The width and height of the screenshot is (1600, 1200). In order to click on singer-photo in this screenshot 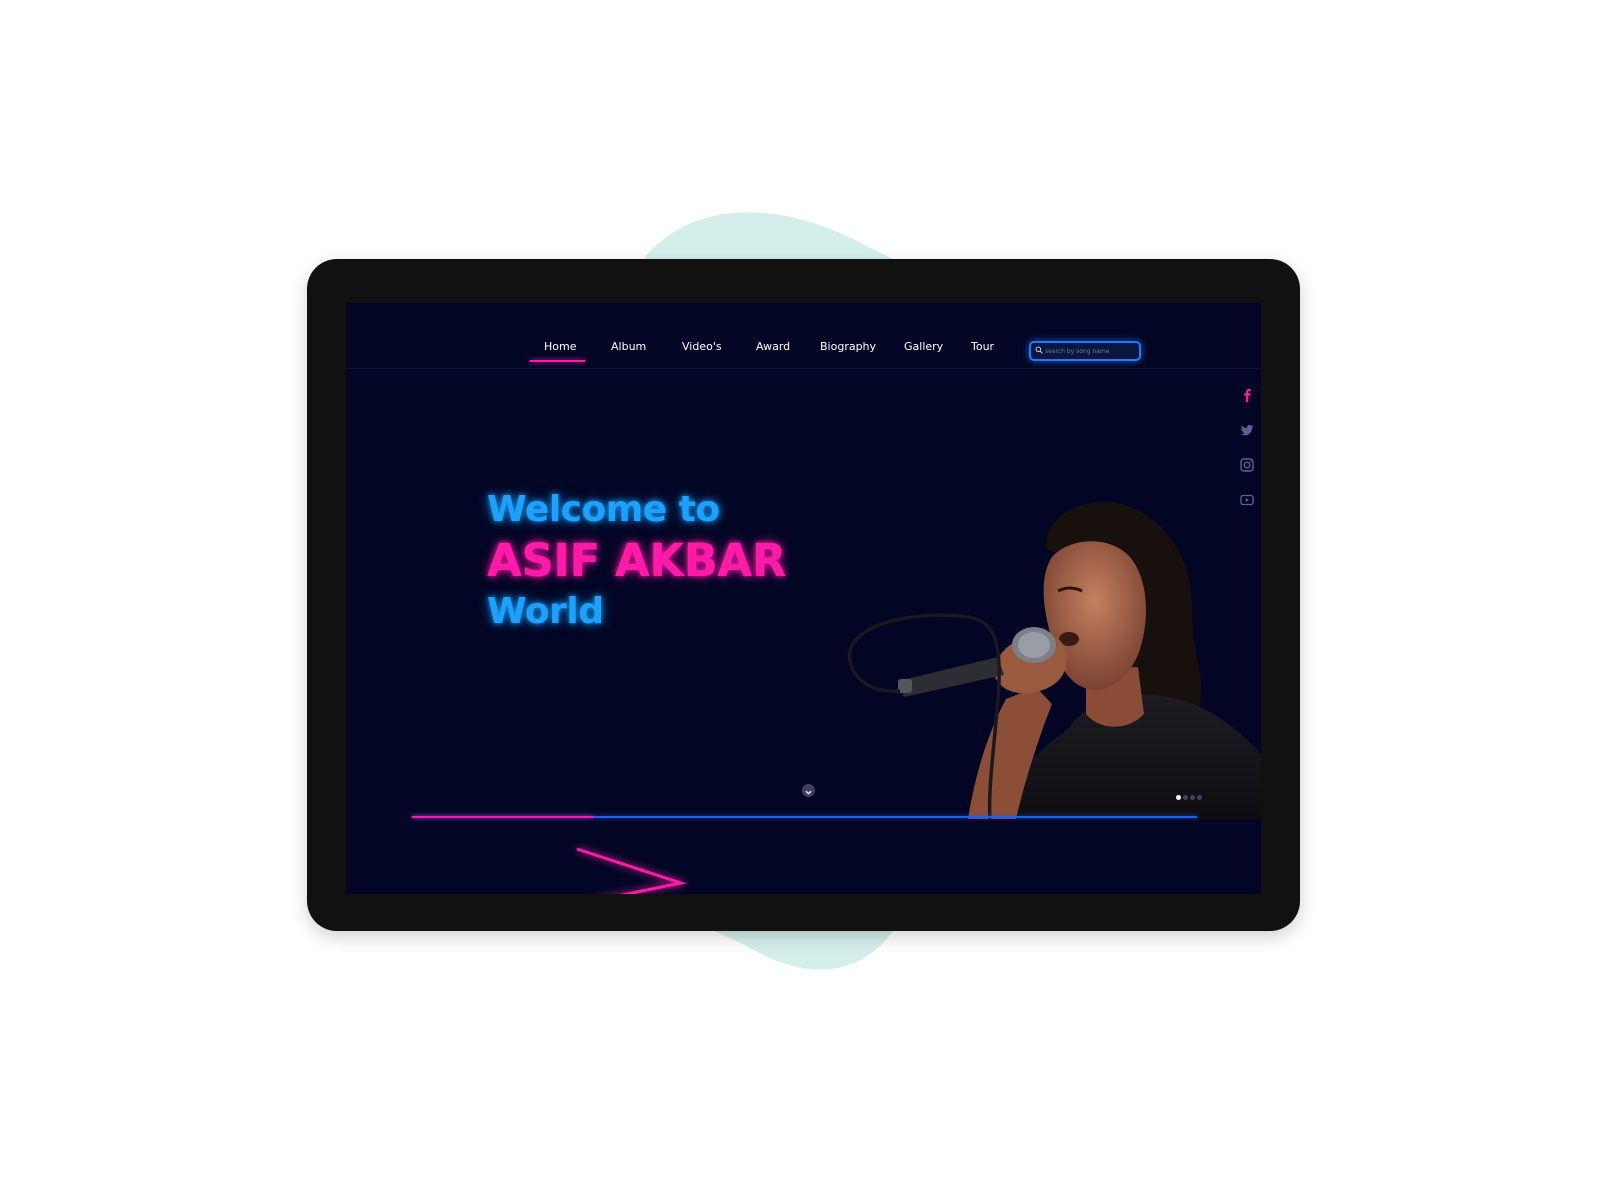, I will do `click(1054, 660)`.